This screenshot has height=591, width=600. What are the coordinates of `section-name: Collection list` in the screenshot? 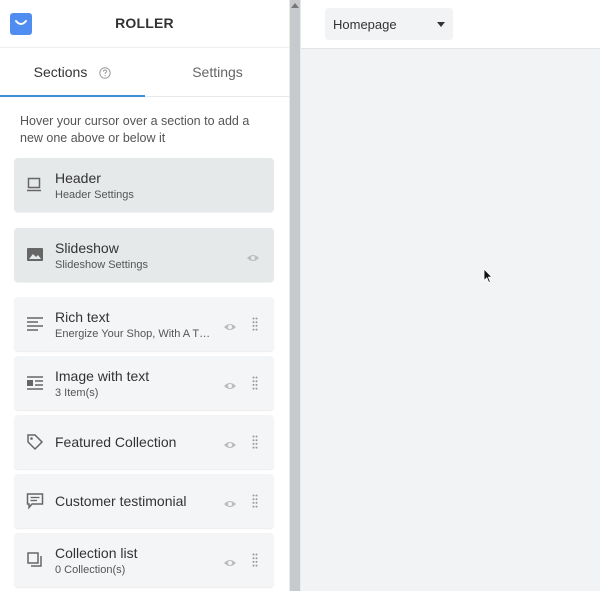 It's located at (96, 553).